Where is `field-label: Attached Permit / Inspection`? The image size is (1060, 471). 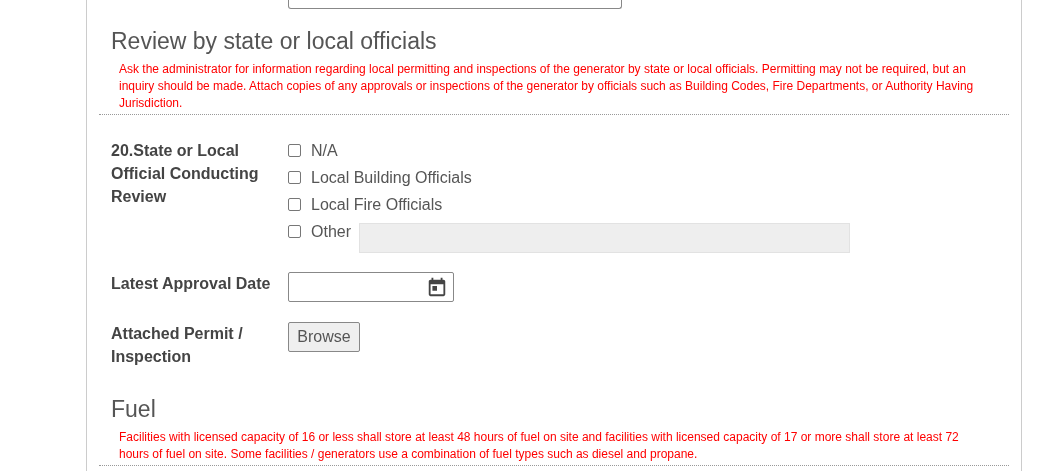 field-label: Attached Permit / Inspection is located at coordinates (177, 345).